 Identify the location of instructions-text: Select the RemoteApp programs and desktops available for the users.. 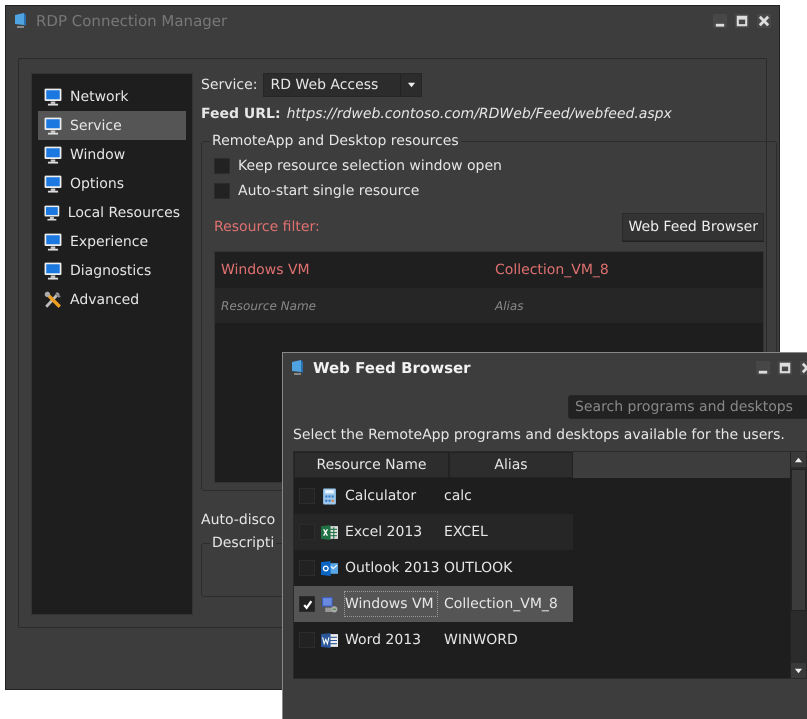
(539, 436).